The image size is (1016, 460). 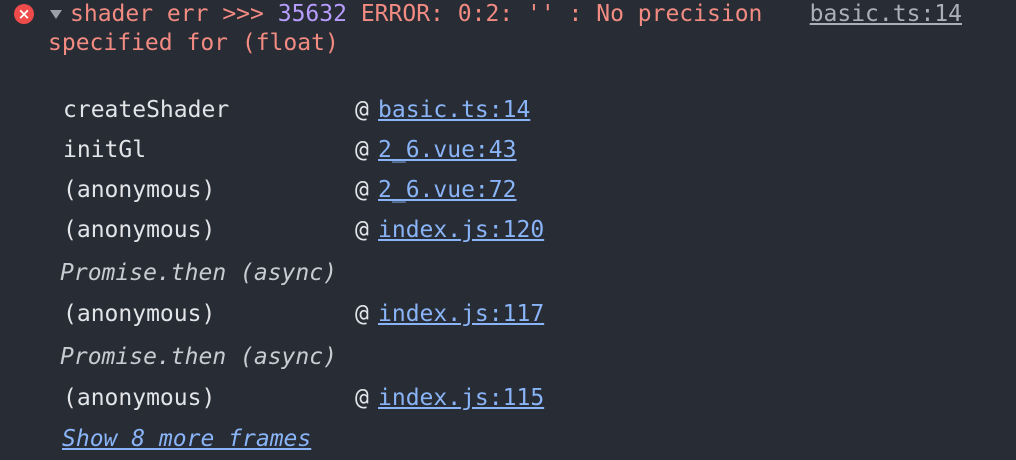 What do you see at coordinates (461, 314) in the screenshot?
I see `frame-source-link: index.js:117` at bounding box center [461, 314].